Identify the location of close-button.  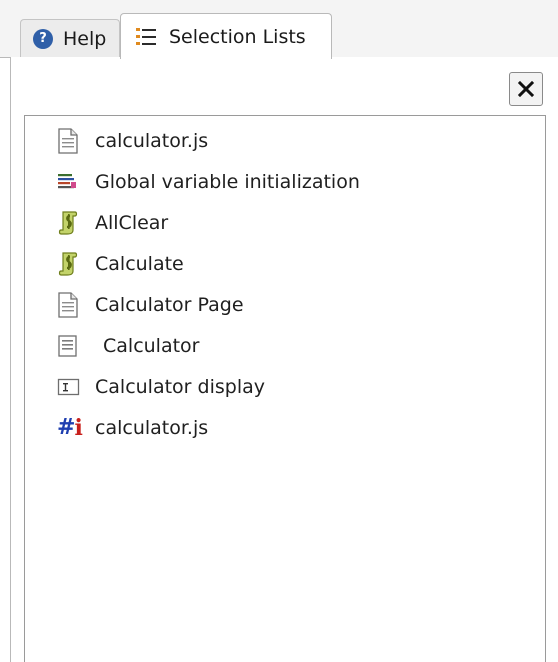
(526, 89).